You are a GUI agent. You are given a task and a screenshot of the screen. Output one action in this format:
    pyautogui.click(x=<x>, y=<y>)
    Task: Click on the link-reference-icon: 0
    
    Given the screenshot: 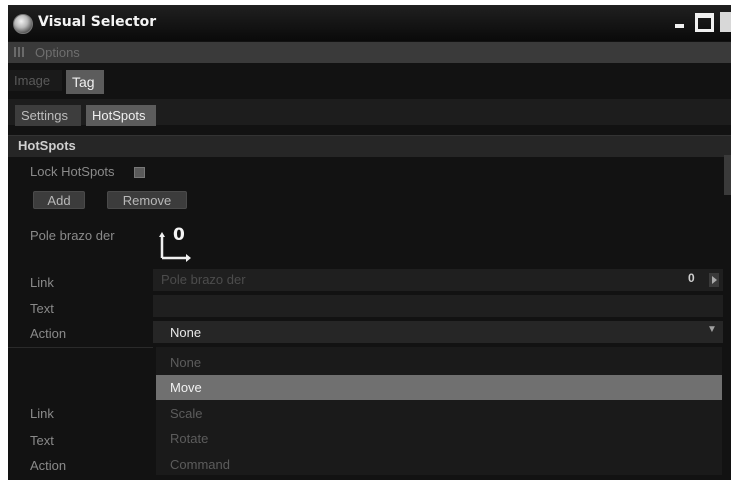 What is the action you would take?
    pyautogui.click(x=691, y=278)
    